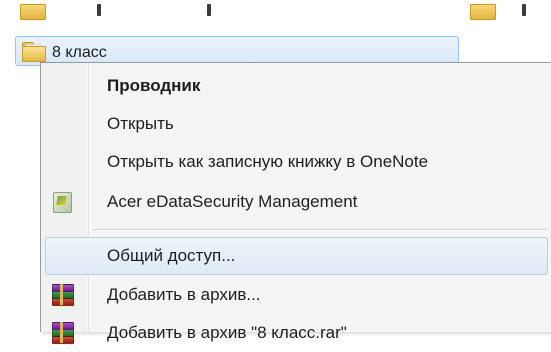  Describe the element at coordinates (232, 201) in the screenshot. I see `menu-item-label: Acer eDataSecurity Management` at that location.